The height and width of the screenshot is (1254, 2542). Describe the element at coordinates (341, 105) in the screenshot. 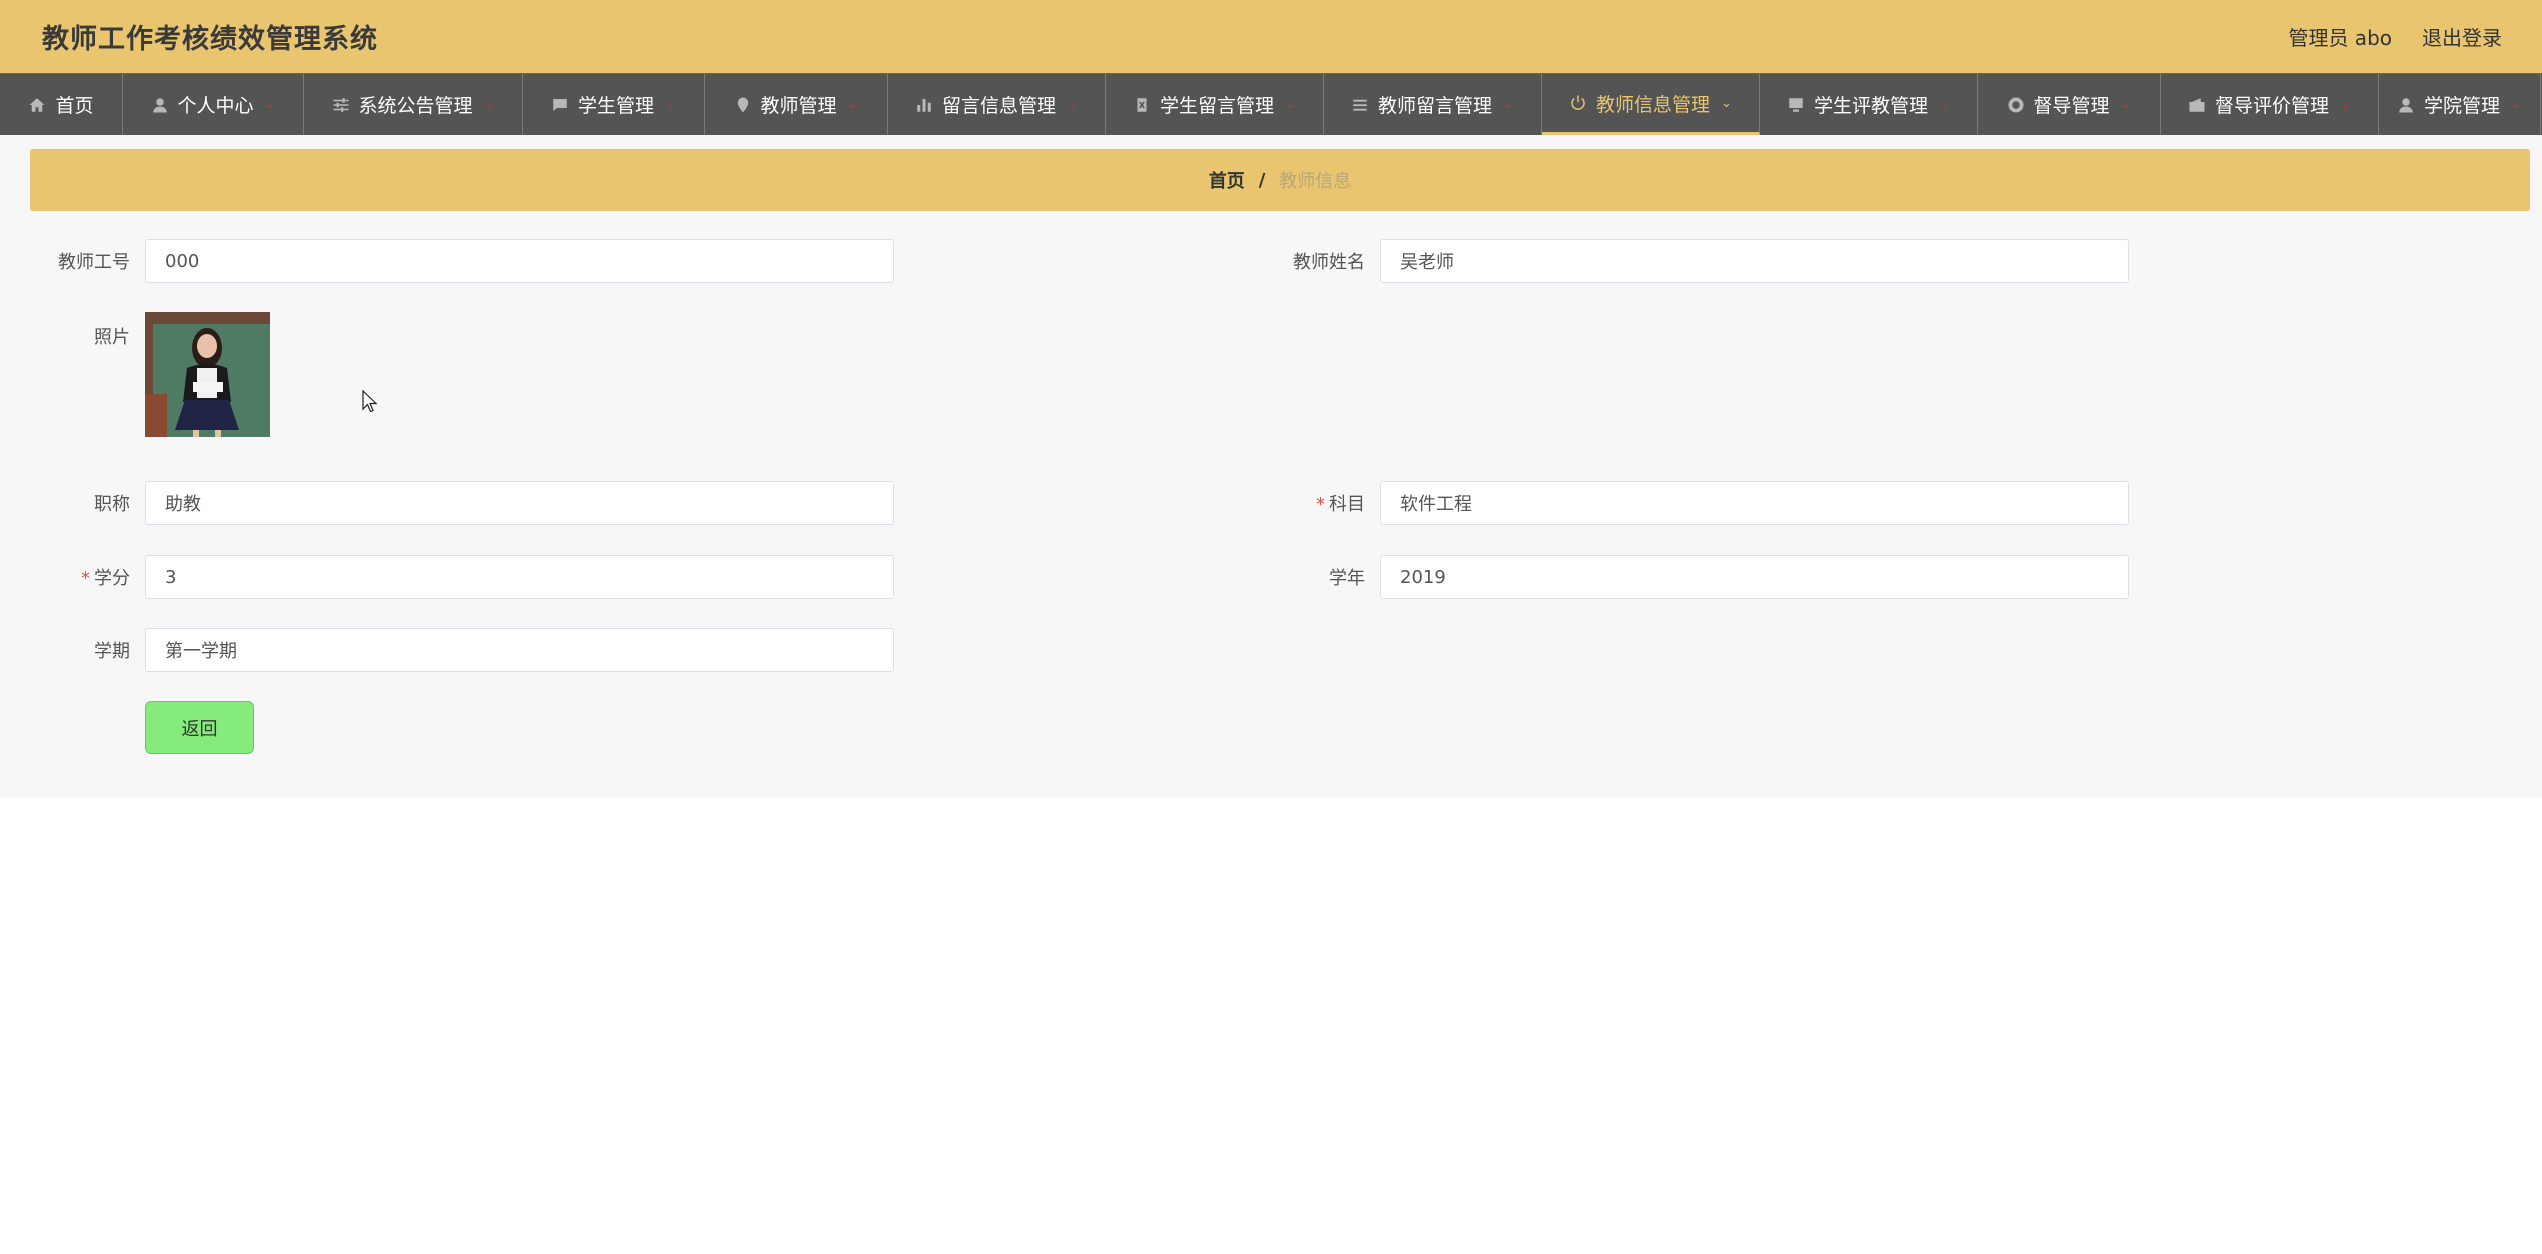

I see `sliders-icon` at that location.